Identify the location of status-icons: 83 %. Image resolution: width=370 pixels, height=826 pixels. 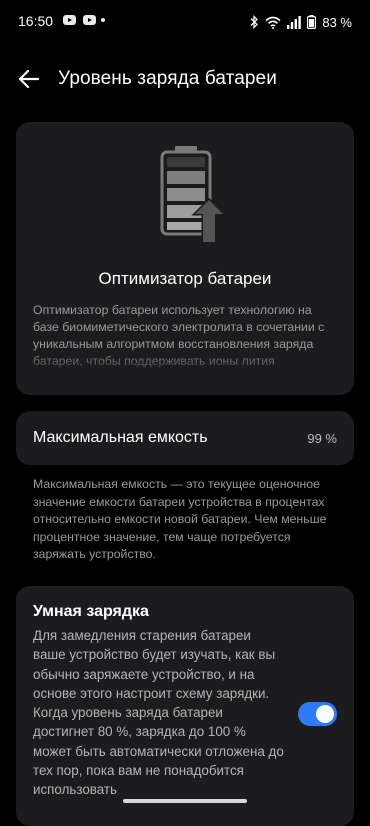
(300, 22).